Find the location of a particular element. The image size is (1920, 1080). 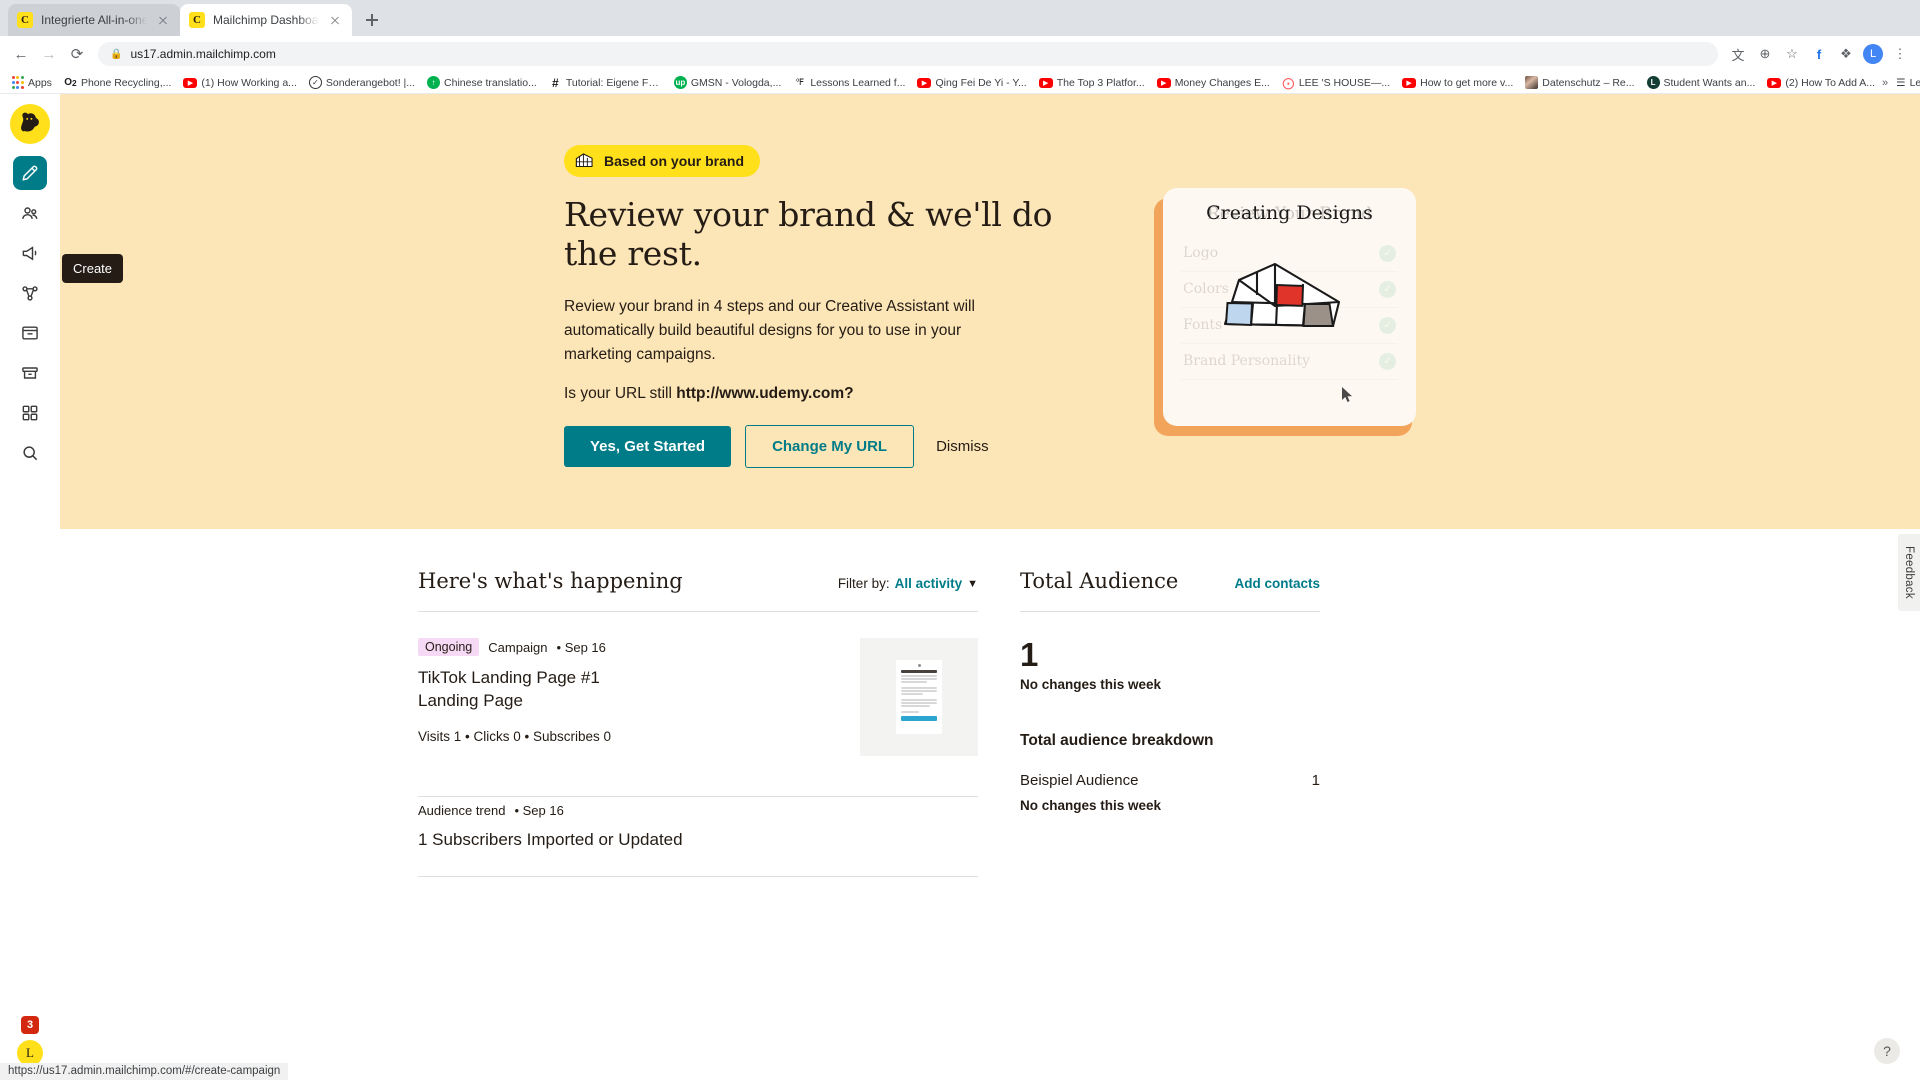

left-rail: 3 L is located at coordinates (30, 587).